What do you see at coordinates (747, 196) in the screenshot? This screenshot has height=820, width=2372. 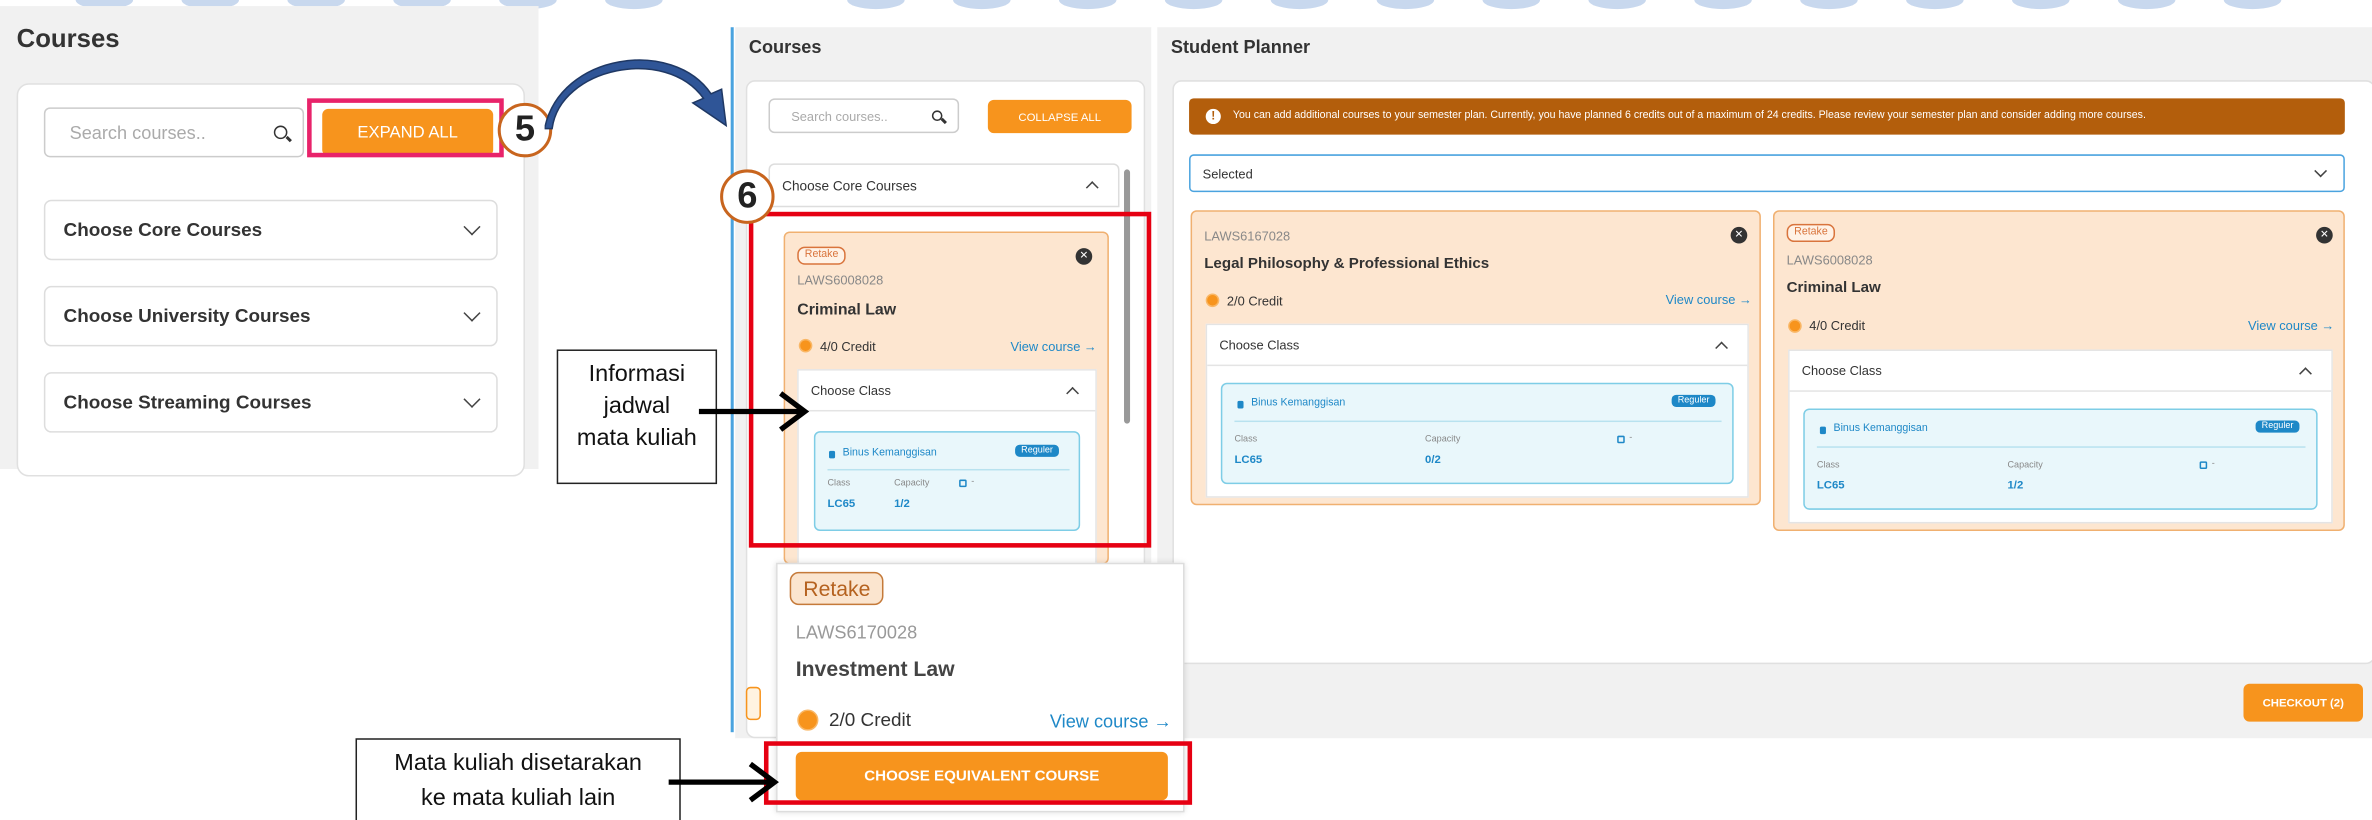 I see `step-6-marker: 6` at bounding box center [747, 196].